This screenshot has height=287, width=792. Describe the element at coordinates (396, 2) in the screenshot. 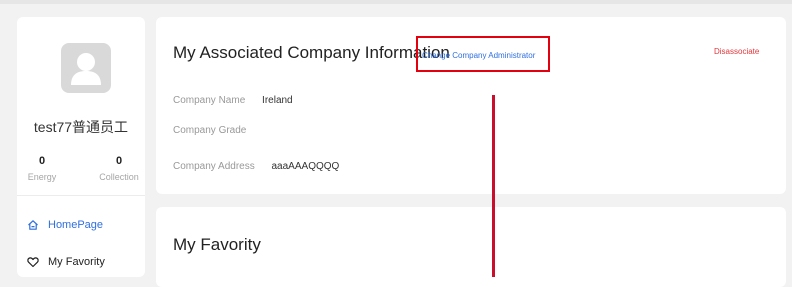

I see `top-border` at that location.